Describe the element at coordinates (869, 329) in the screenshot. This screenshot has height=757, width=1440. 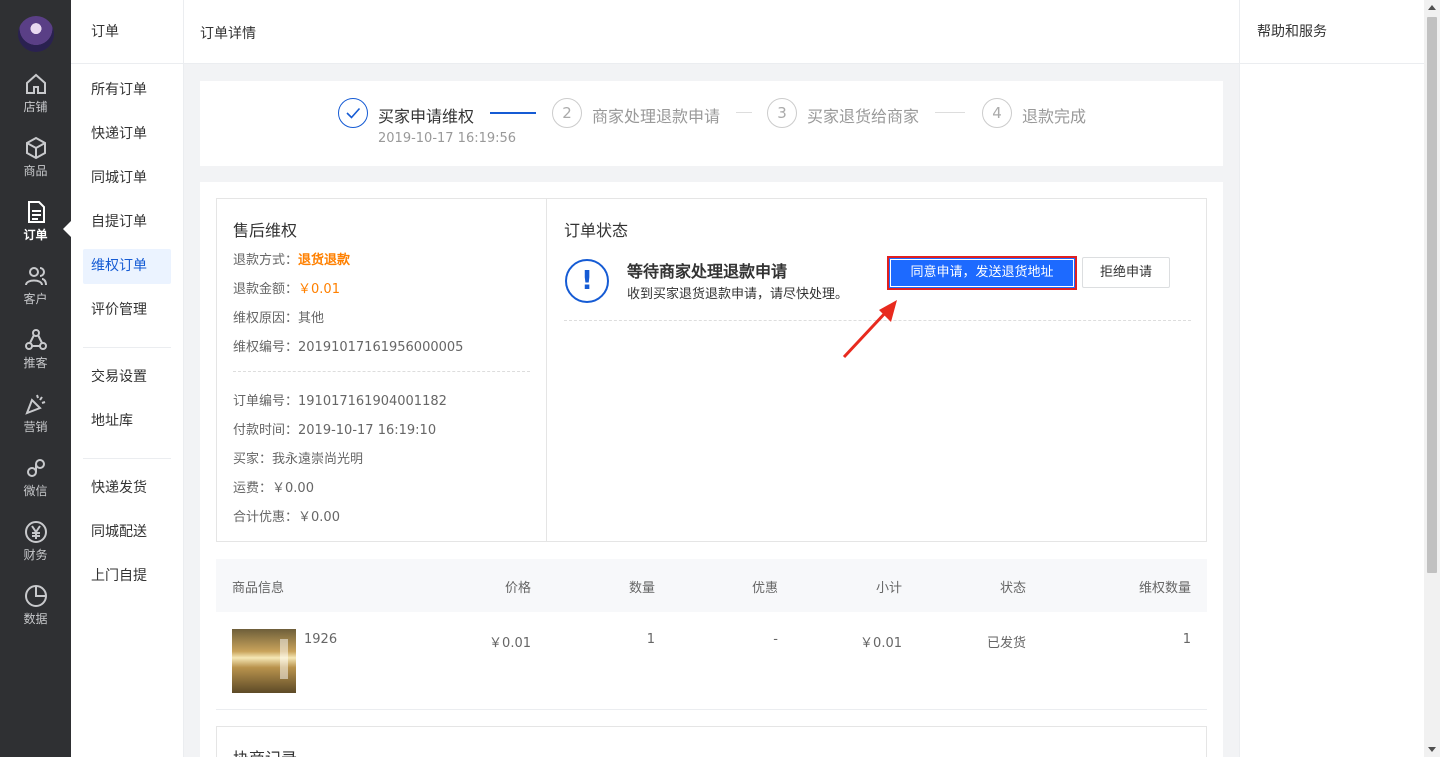
I see `annotation-arrow-icon` at that location.